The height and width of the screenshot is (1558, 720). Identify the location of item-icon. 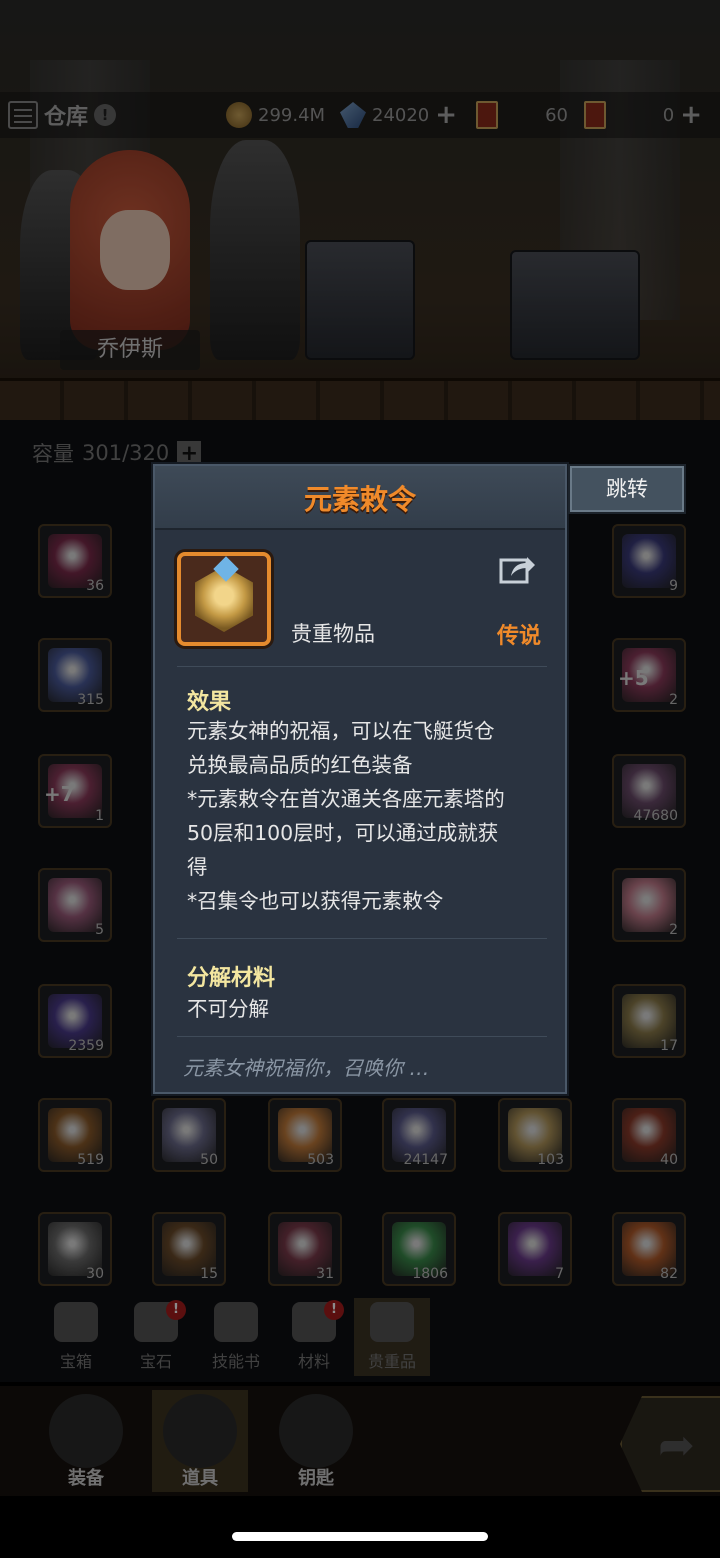
(224, 599).